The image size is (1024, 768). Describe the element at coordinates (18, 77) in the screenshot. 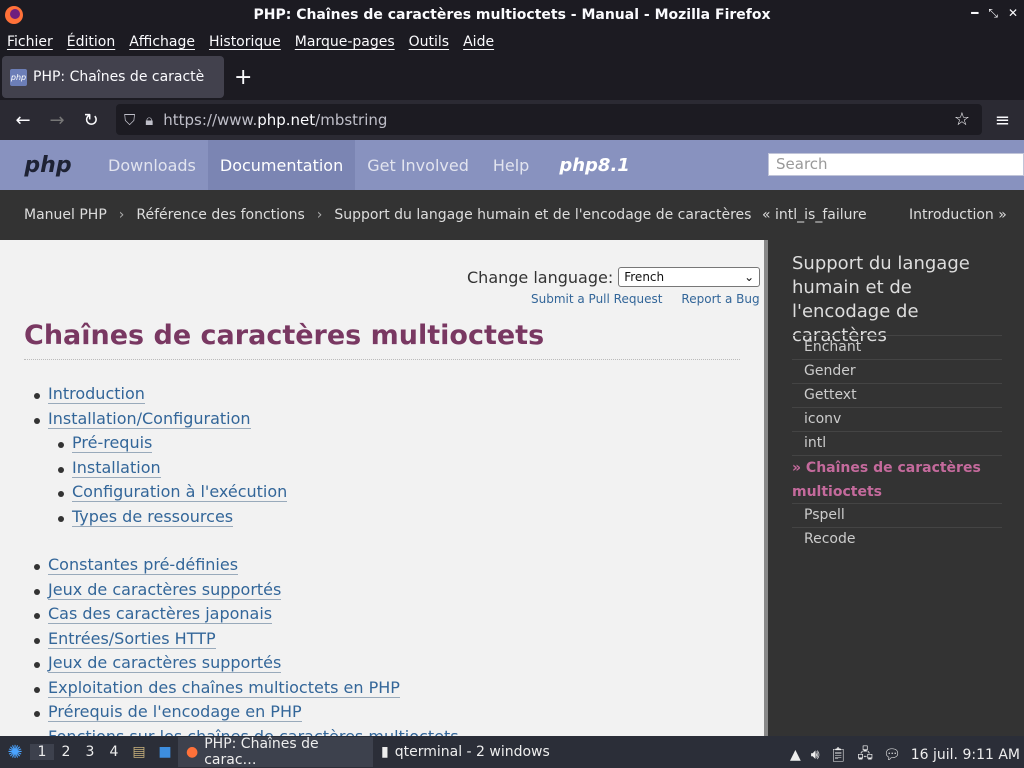

I see `php-favicon-icon: php` at that location.